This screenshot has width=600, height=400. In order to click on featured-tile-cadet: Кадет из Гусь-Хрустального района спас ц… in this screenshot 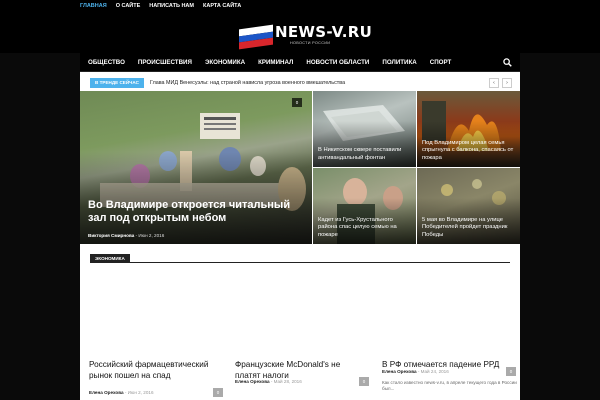, I will do `click(364, 206)`.